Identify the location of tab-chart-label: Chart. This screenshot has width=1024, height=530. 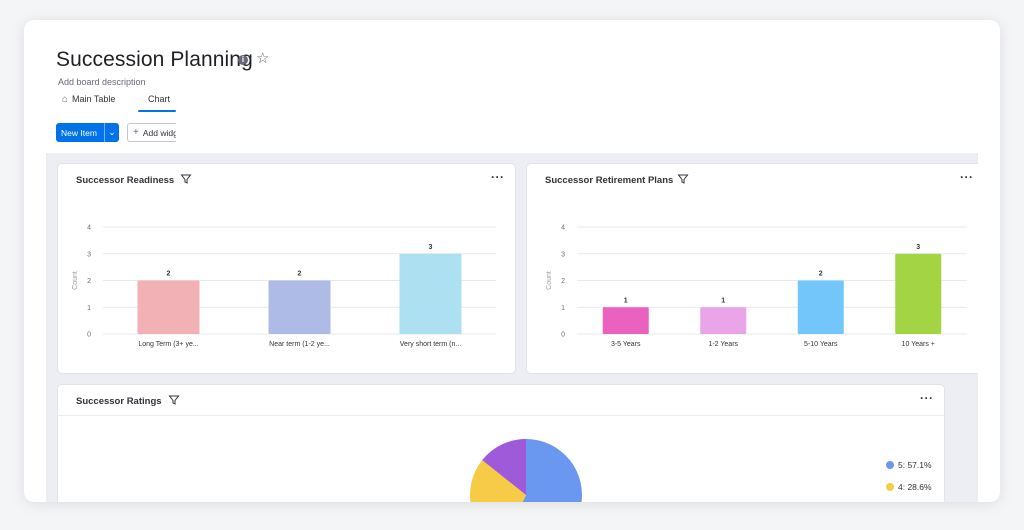
(159, 99).